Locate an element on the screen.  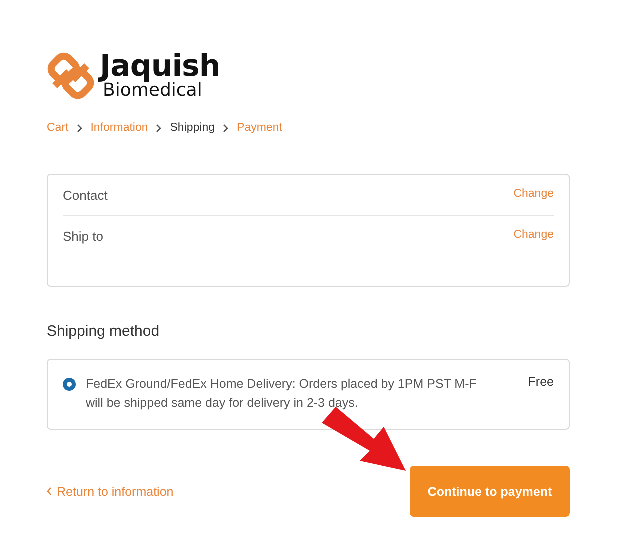
logo-icon is located at coordinates (71, 76).